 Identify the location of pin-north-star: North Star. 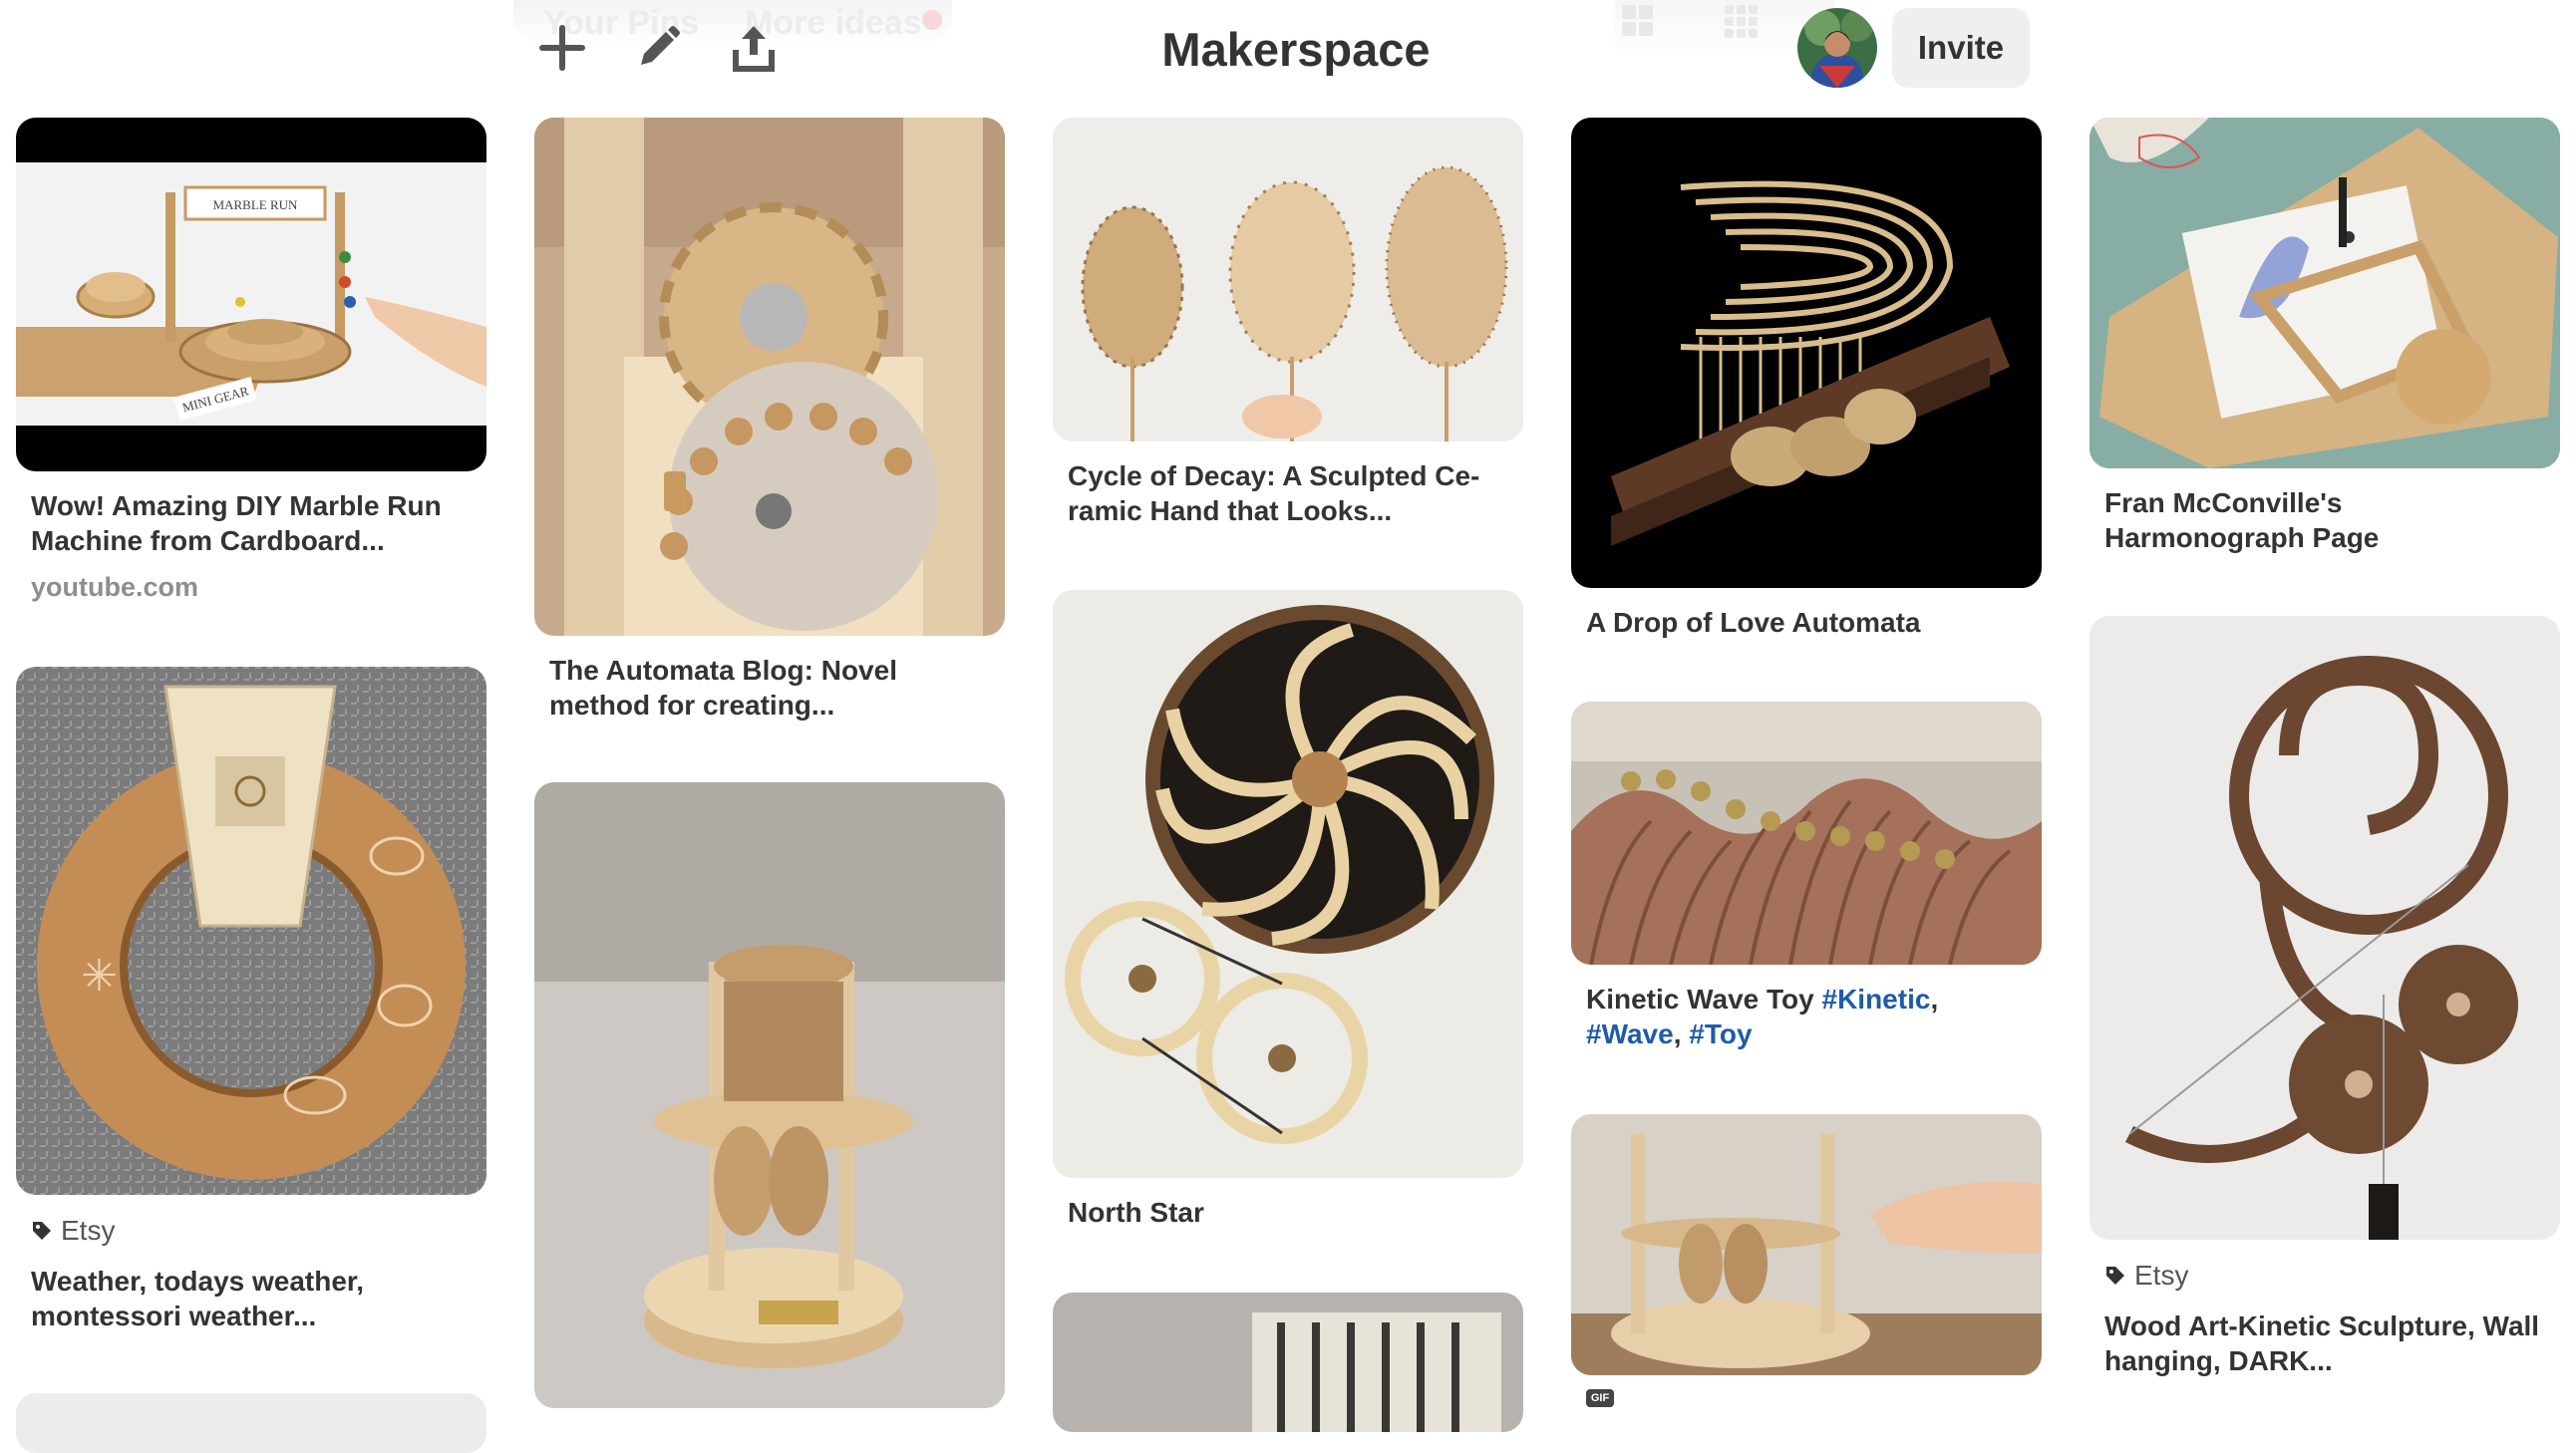
(1288, 910).